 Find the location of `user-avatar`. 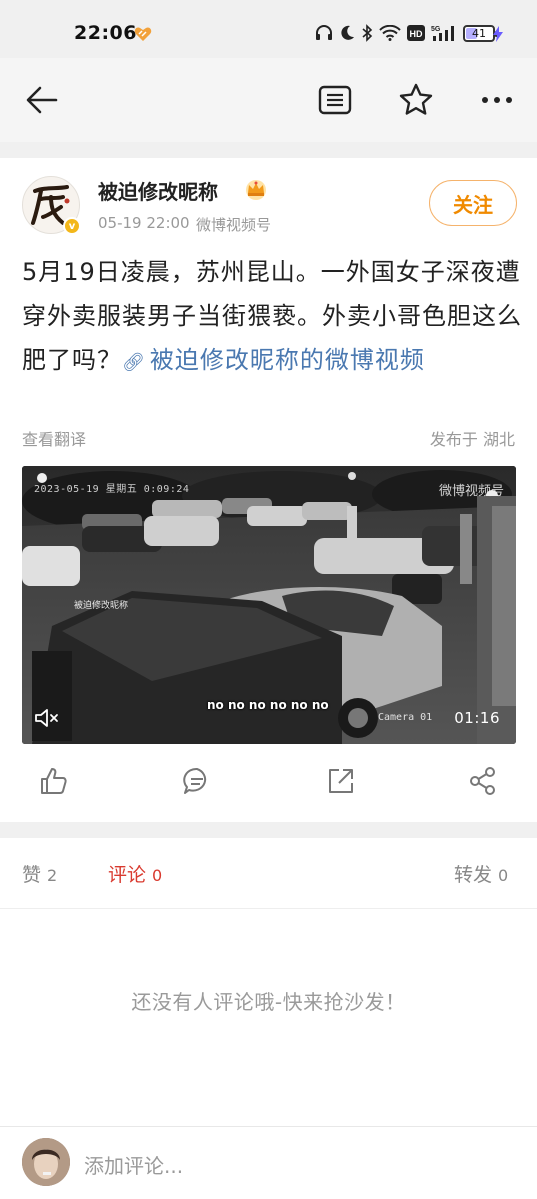

user-avatar is located at coordinates (46, 1162).